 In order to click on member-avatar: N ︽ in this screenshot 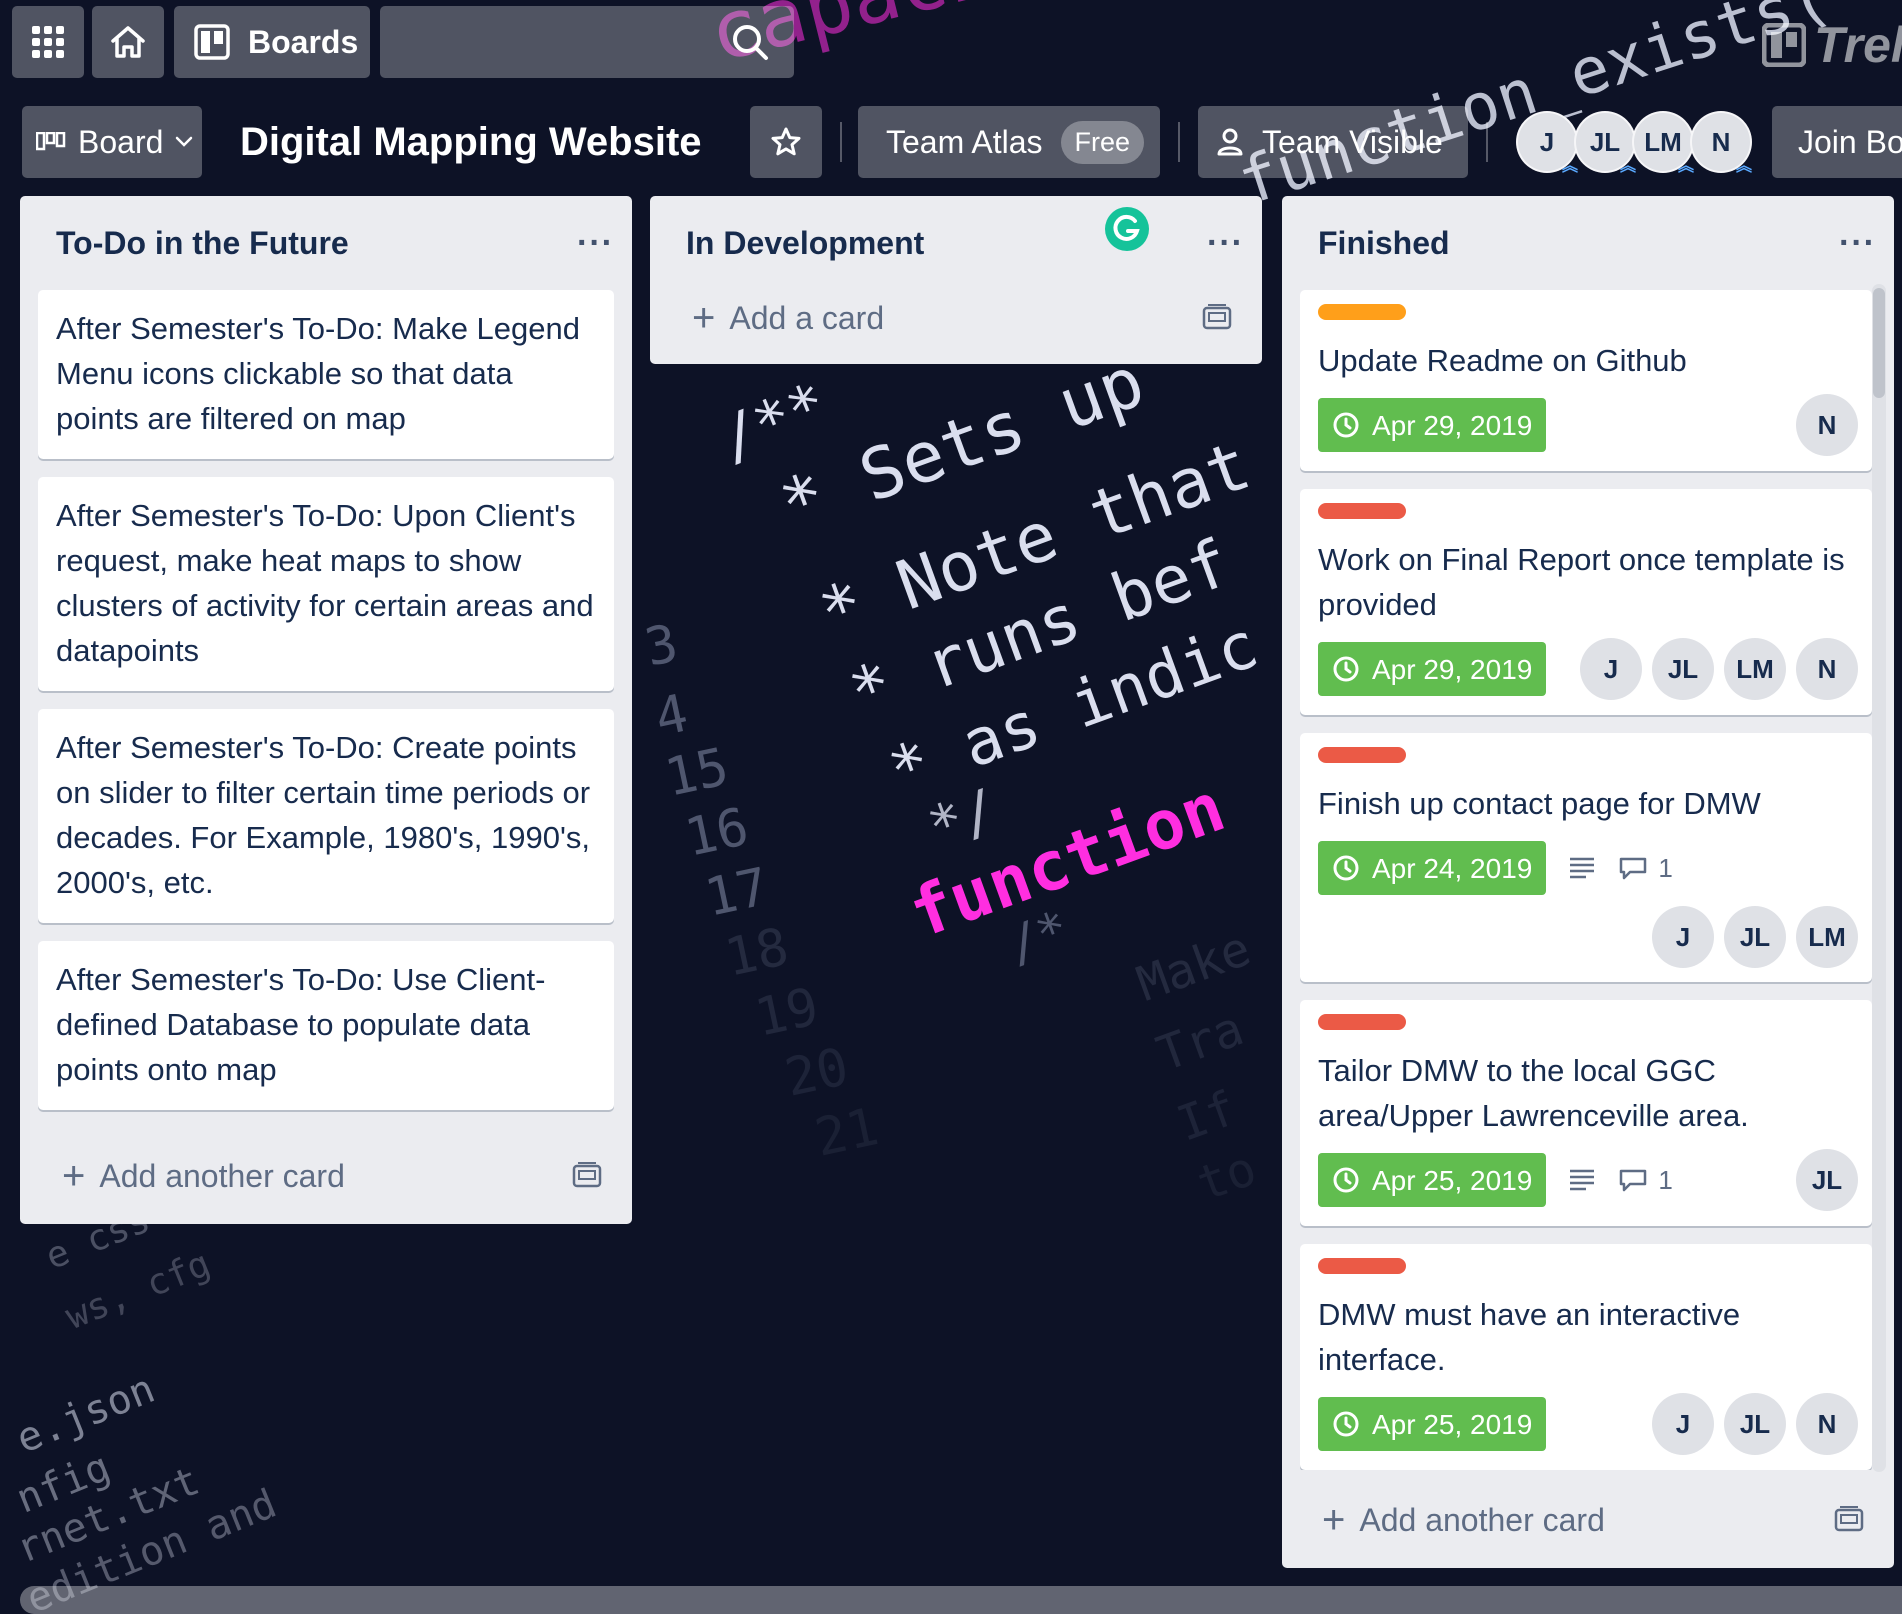, I will do `click(1721, 143)`.